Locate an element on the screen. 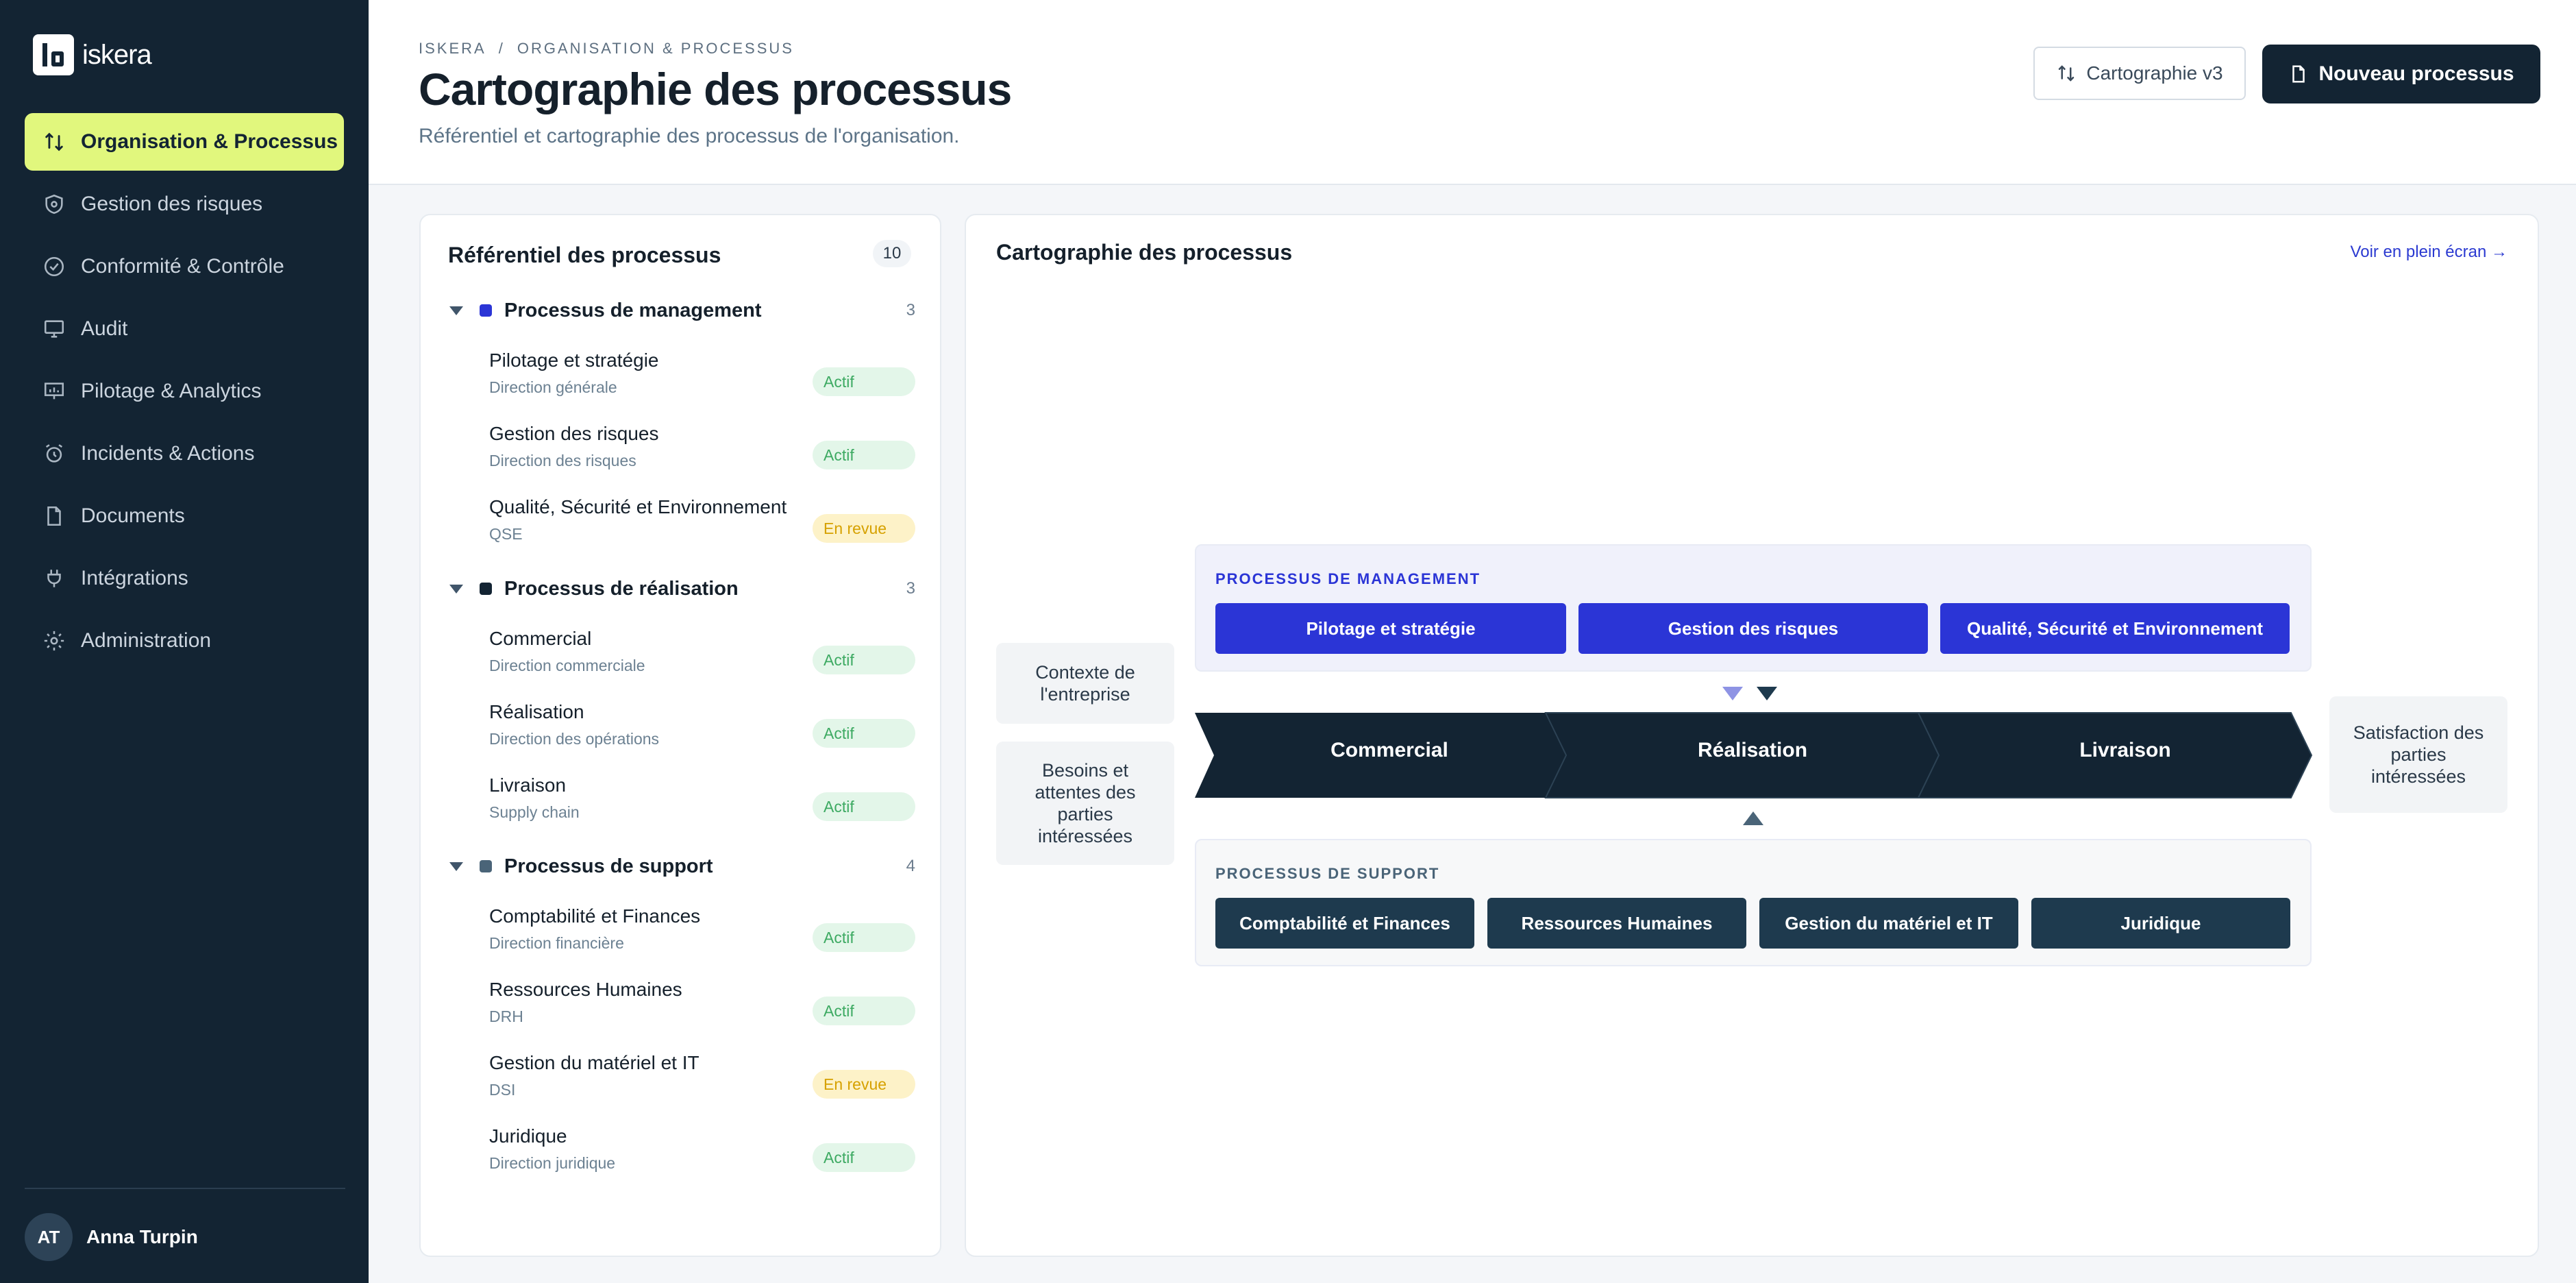 Image resolution: width=2576 pixels, height=1283 pixels. sidebar-item-organisation: Organisation & Processus is located at coordinates (184, 142).